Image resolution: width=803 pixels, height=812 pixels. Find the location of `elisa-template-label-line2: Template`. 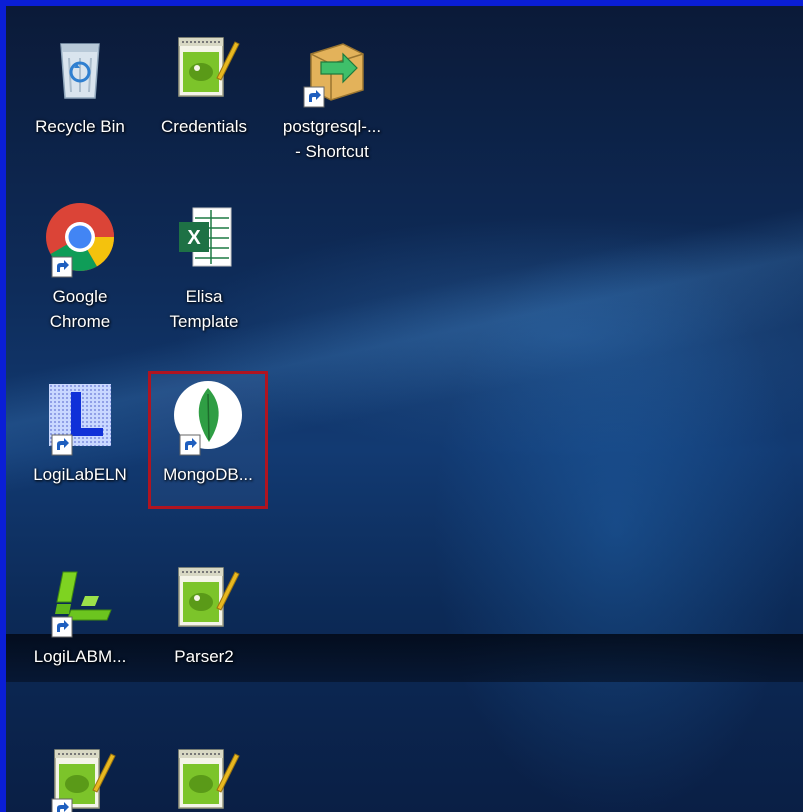

elisa-template-label-line2: Template is located at coordinates (204, 321).